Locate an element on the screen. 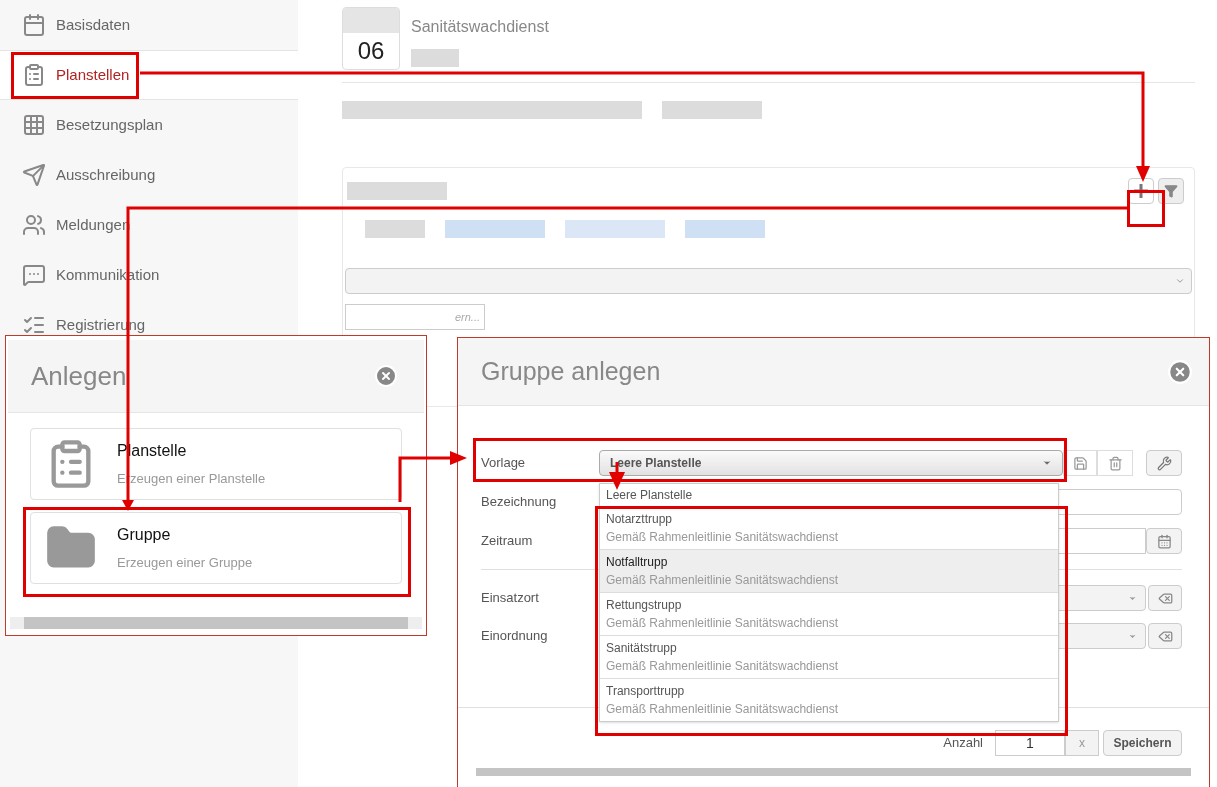 The width and height of the screenshot is (1217, 787). delete-button is located at coordinates (1115, 463).